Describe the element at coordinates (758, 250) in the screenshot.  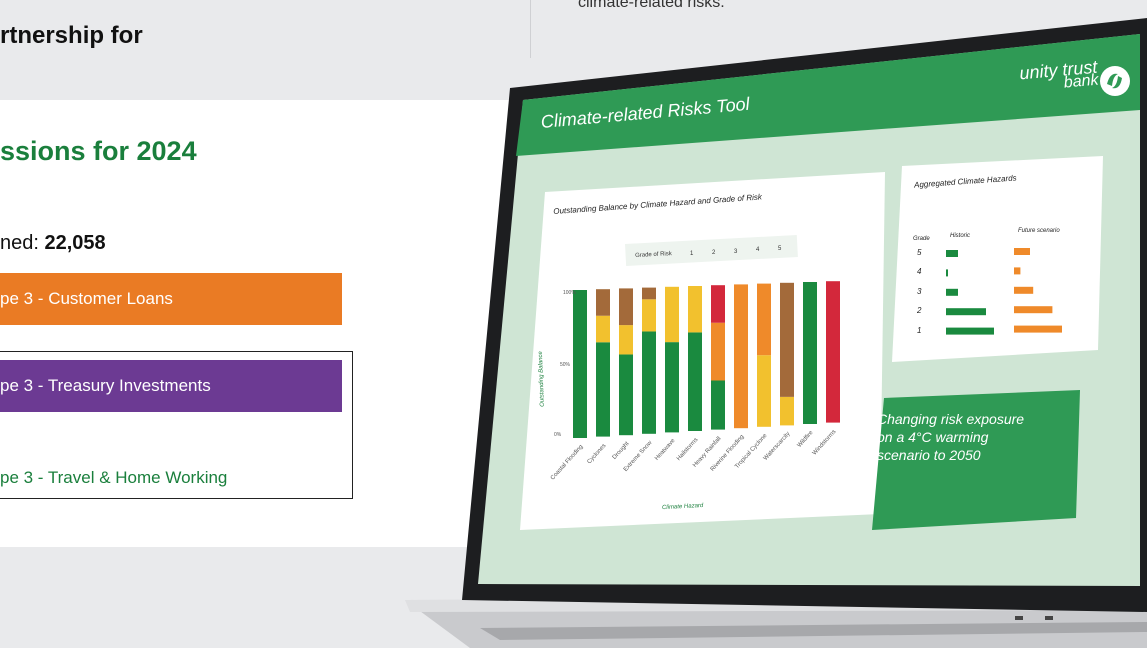
I see `legend-label-grade-4: 4` at that location.